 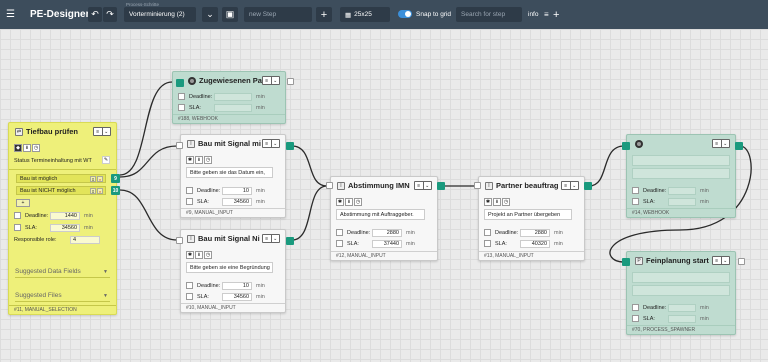 What do you see at coordinates (535, 243) in the screenshot?
I see `sla-input: 40320` at bounding box center [535, 243].